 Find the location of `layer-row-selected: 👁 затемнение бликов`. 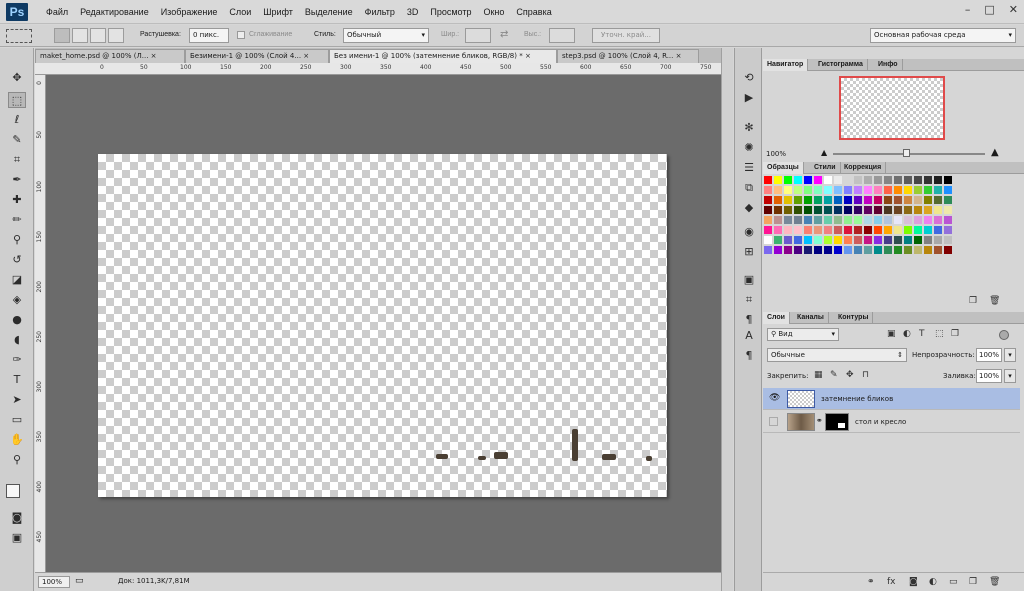

layer-row-selected: 👁 затемнение бликов is located at coordinates (891, 399).